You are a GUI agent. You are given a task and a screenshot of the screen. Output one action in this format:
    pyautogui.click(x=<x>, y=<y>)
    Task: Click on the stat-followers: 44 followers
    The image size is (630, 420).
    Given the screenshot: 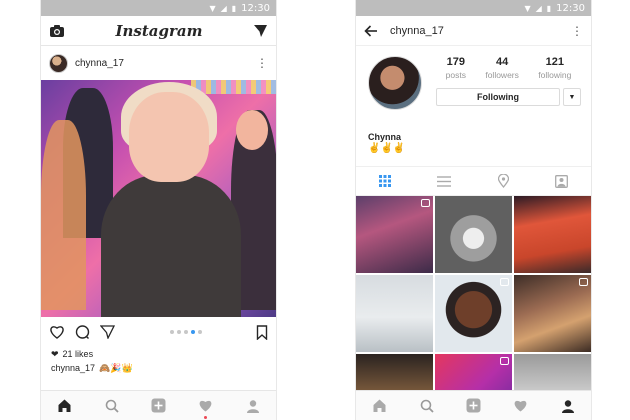 What is the action you would take?
    pyautogui.click(x=502, y=68)
    